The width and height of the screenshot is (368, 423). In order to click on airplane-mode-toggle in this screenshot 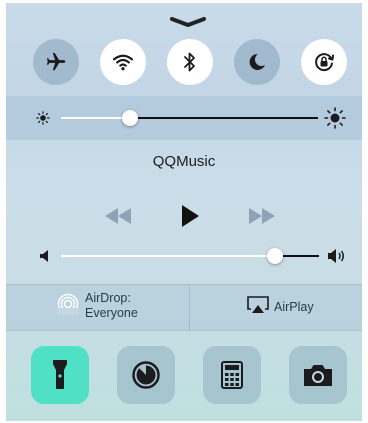, I will do `click(56, 62)`.